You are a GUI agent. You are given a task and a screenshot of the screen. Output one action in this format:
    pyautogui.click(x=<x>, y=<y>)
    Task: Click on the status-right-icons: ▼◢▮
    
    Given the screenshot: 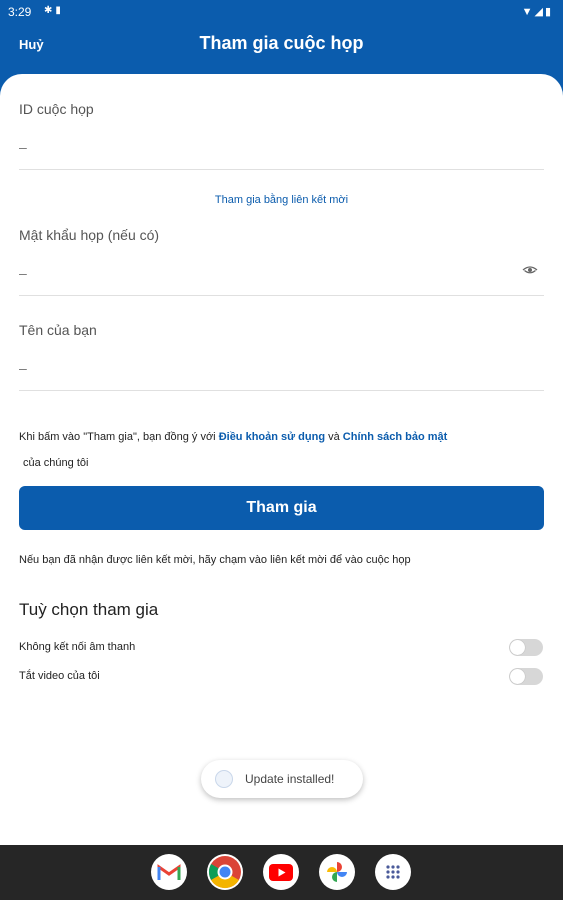 What is the action you would take?
    pyautogui.click(x=537, y=11)
    